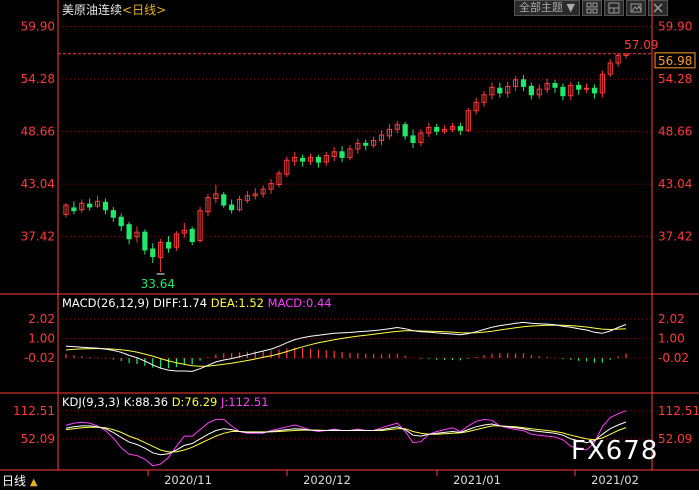 The image size is (699, 490). Describe the element at coordinates (671, 339) in the screenshot. I see `macd-tick-right: 1.00` at that location.